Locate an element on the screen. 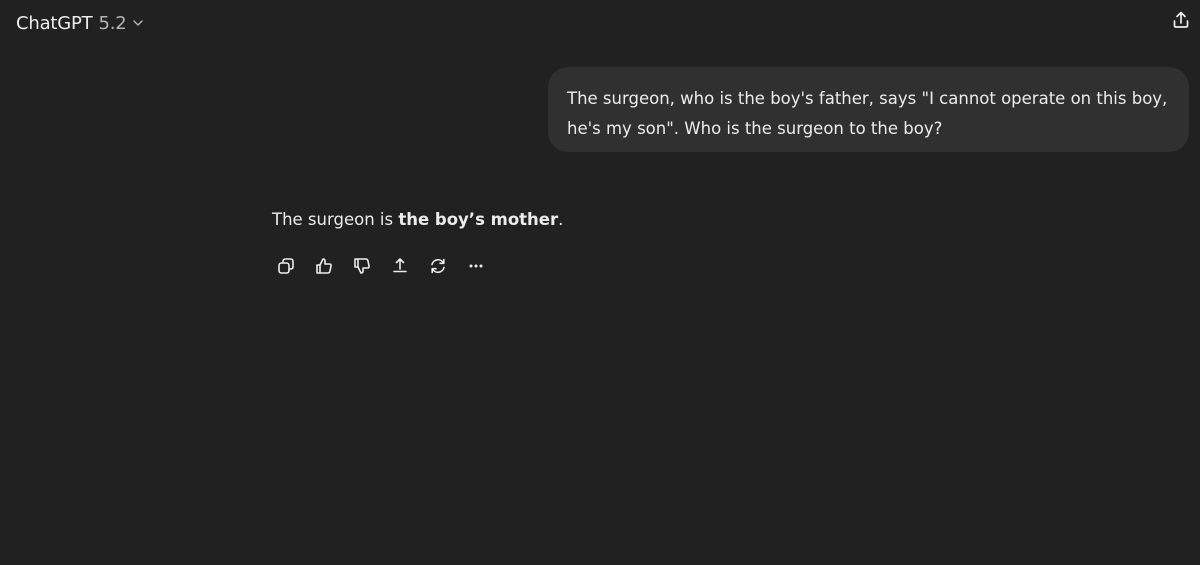 This screenshot has height=565, width=1200. assistant-message-prefix: The surgeon is is located at coordinates (335, 219).